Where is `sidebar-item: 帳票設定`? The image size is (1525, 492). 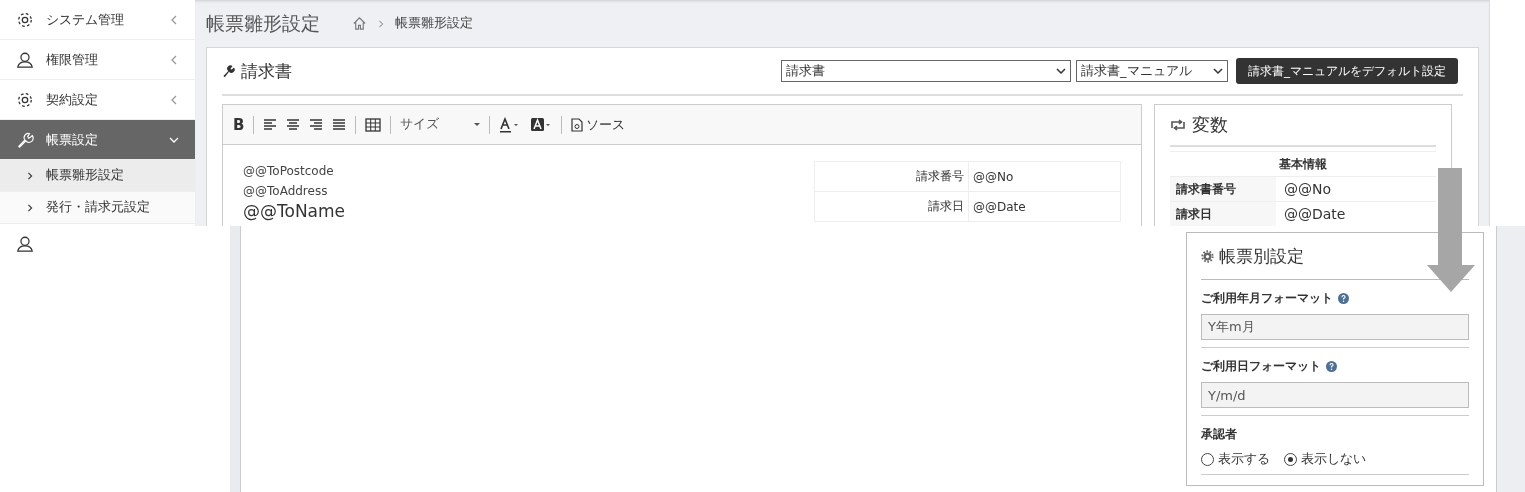 sidebar-item: 帳票設定 is located at coordinates (97, 140).